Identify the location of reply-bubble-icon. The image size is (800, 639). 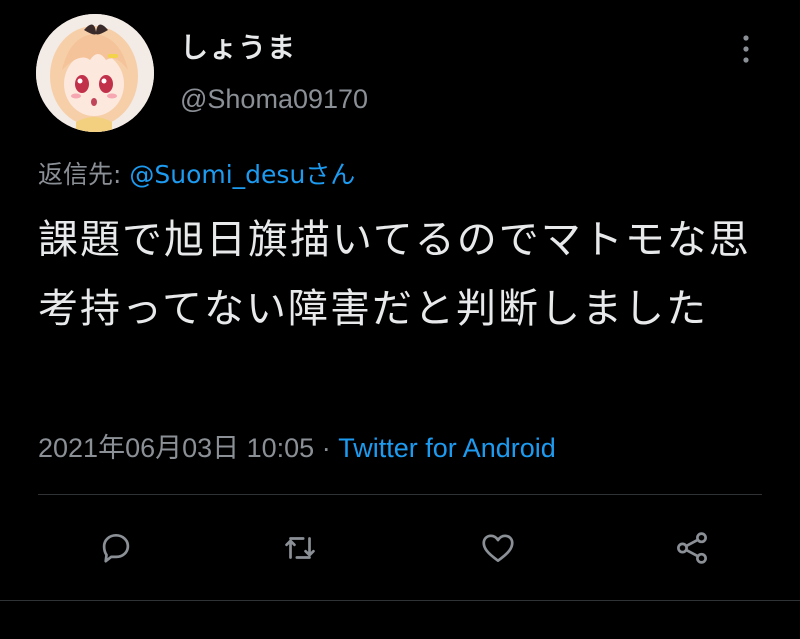
(116, 548).